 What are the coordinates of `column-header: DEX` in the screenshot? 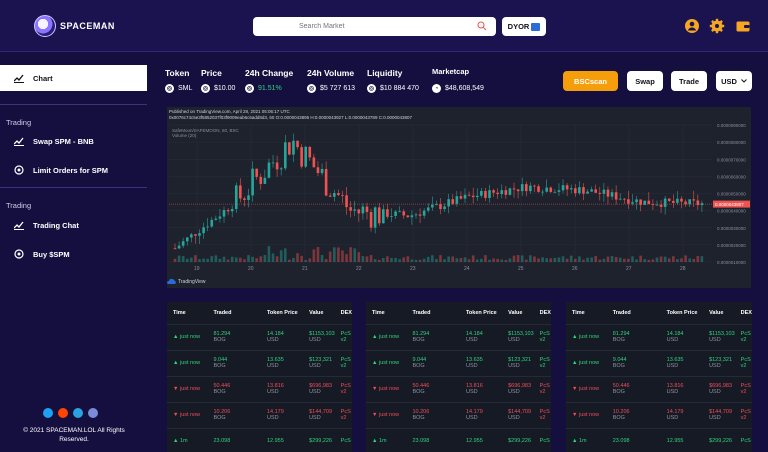 It's located at (346, 312).